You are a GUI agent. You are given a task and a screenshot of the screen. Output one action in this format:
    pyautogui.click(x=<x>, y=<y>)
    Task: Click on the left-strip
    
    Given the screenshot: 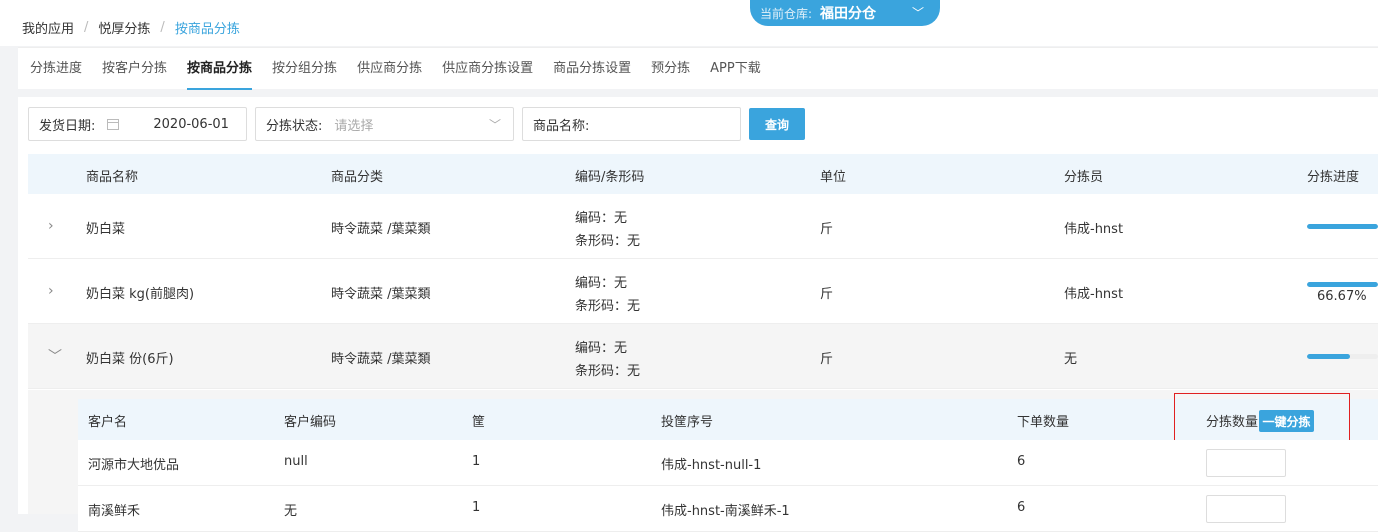 What is the action you would take?
    pyautogui.click(x=4, y=280)
    